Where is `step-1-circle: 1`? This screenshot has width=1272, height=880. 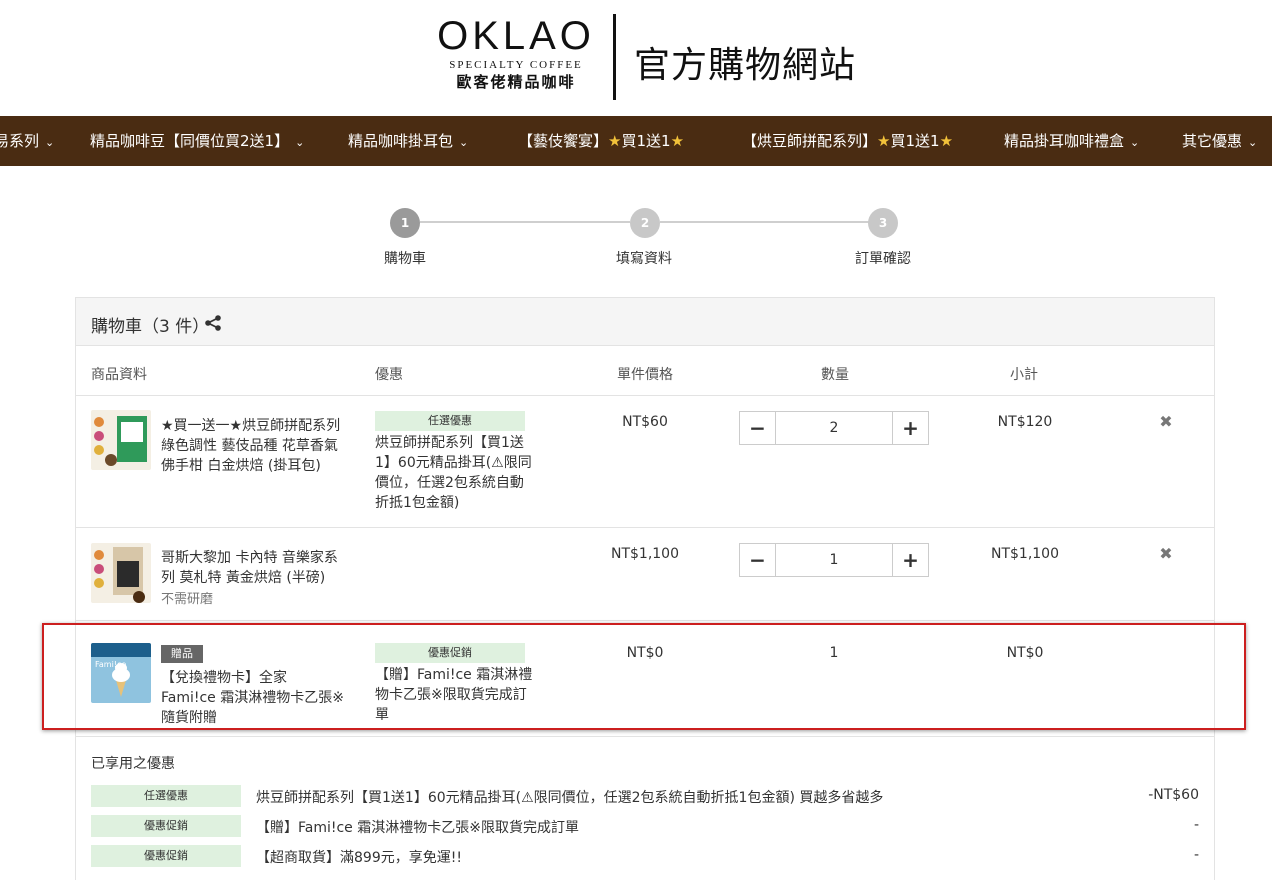 step-1-circle: 1 is located at coordinates (405, 223).